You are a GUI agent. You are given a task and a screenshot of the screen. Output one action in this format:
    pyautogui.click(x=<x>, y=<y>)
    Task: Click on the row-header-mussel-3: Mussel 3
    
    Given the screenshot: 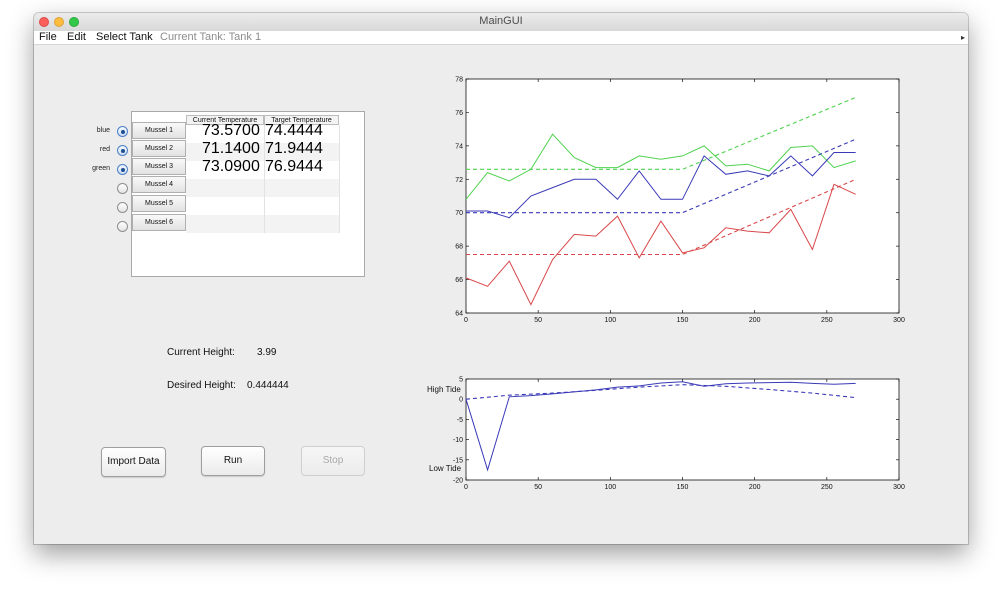 What is the action you would take?
    pyautogui.click(x=159, y=166)
    